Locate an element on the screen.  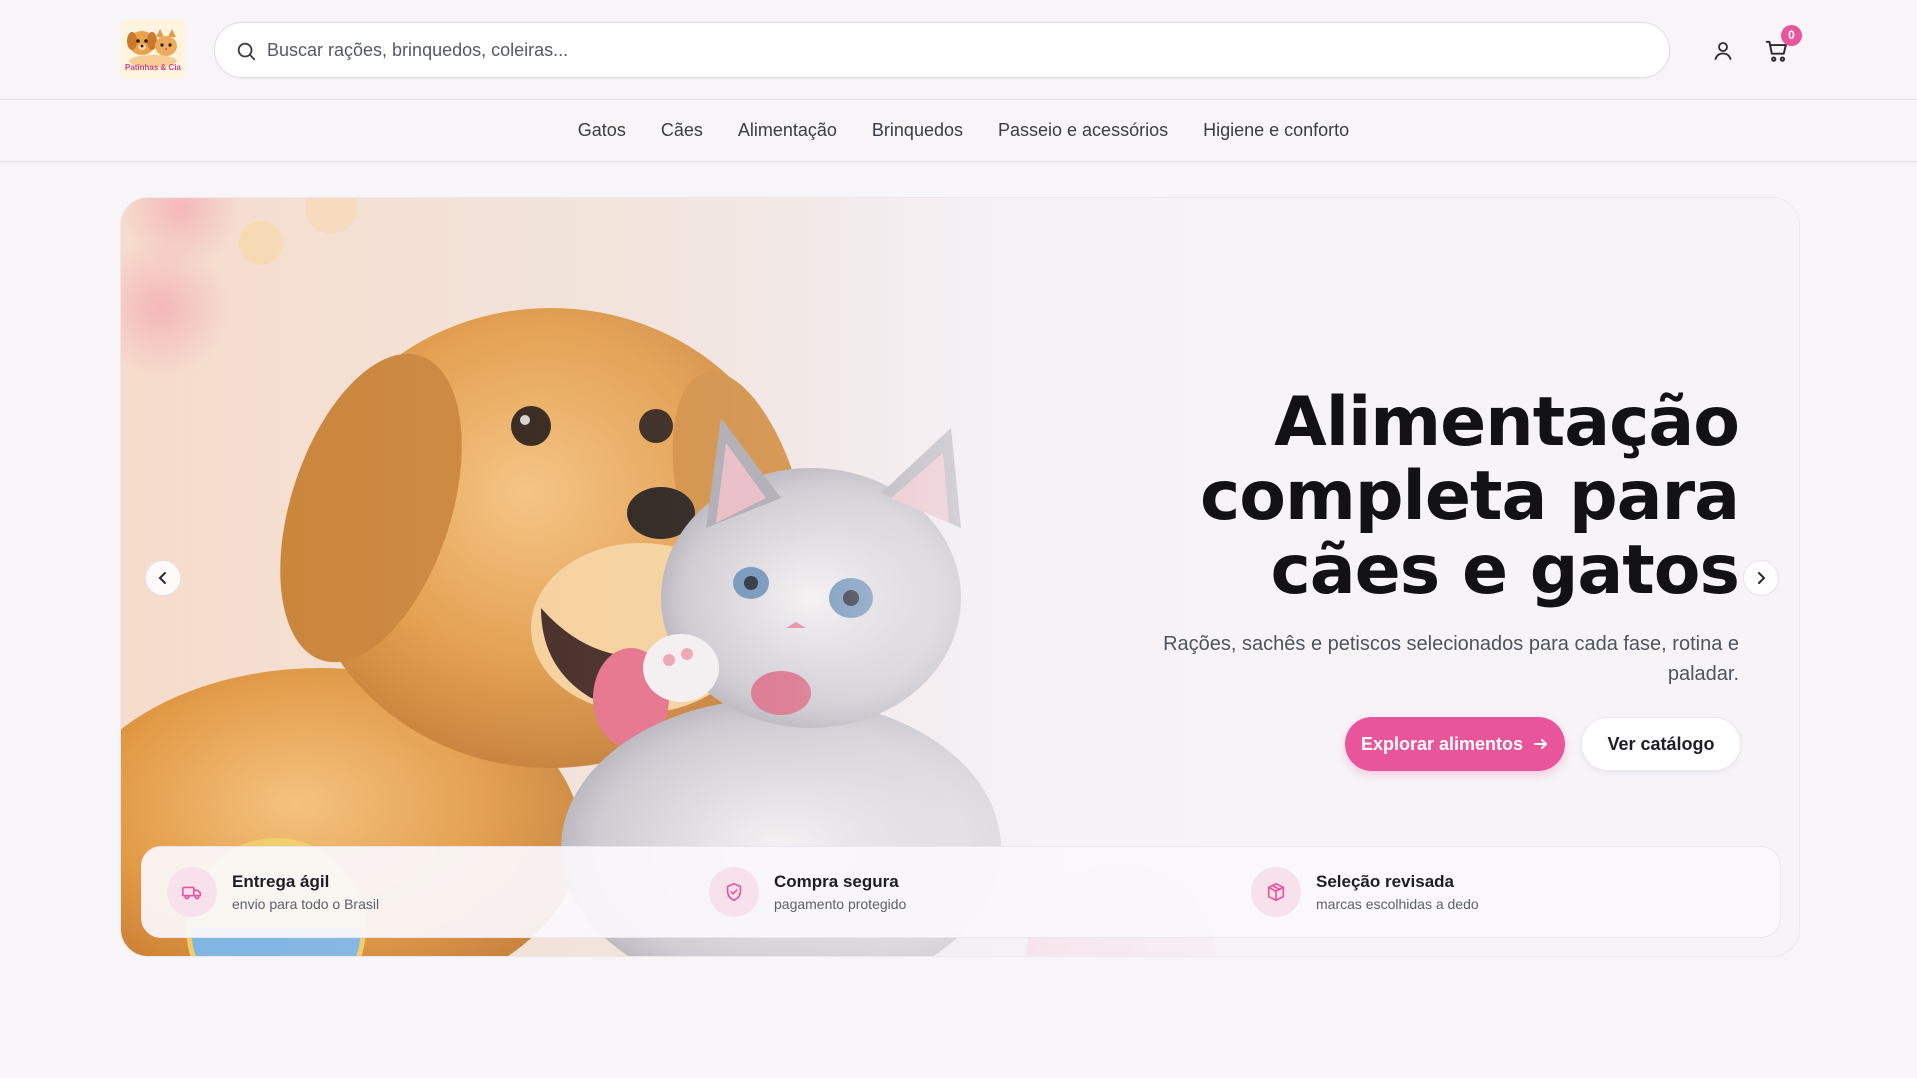
feature-delivery-subtitle: envio para todo o Brasil is located at coordinates (306, 904).